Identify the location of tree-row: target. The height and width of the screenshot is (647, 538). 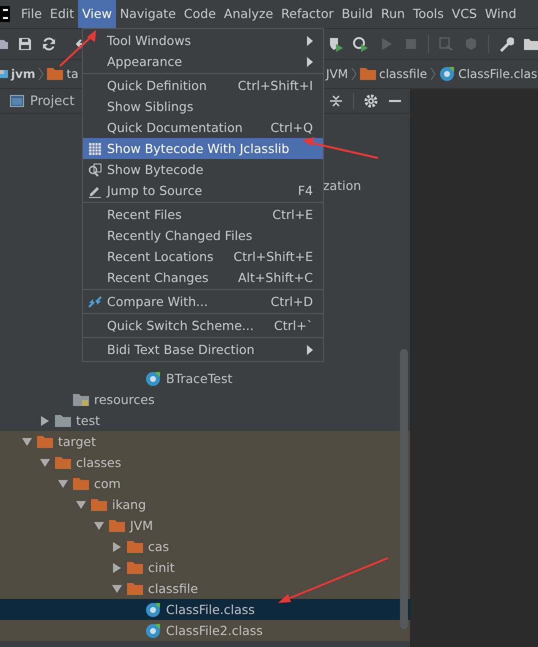
(205, 441).